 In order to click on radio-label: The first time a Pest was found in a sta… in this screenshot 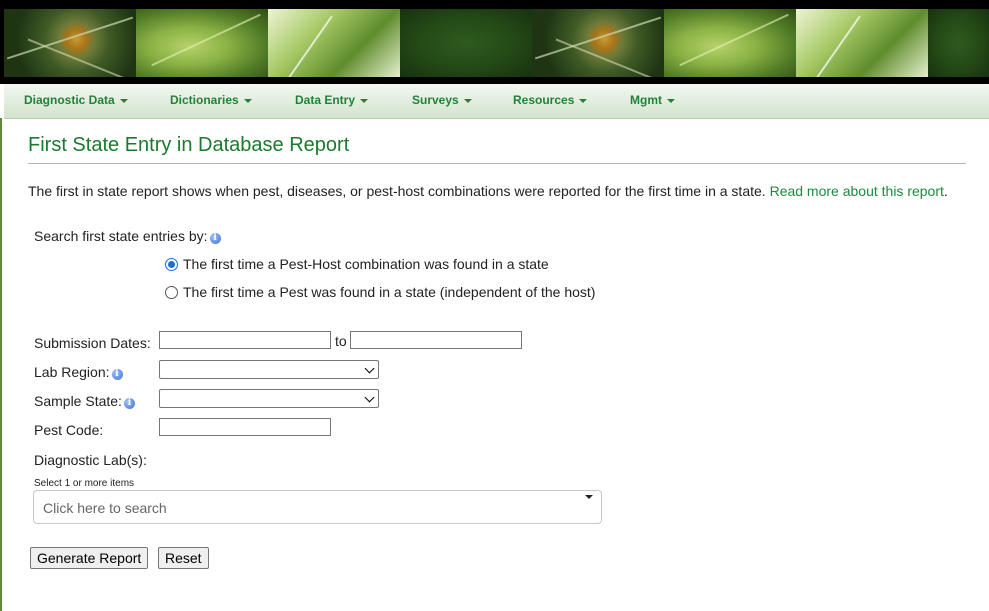, I will do `click(389, 292)`.